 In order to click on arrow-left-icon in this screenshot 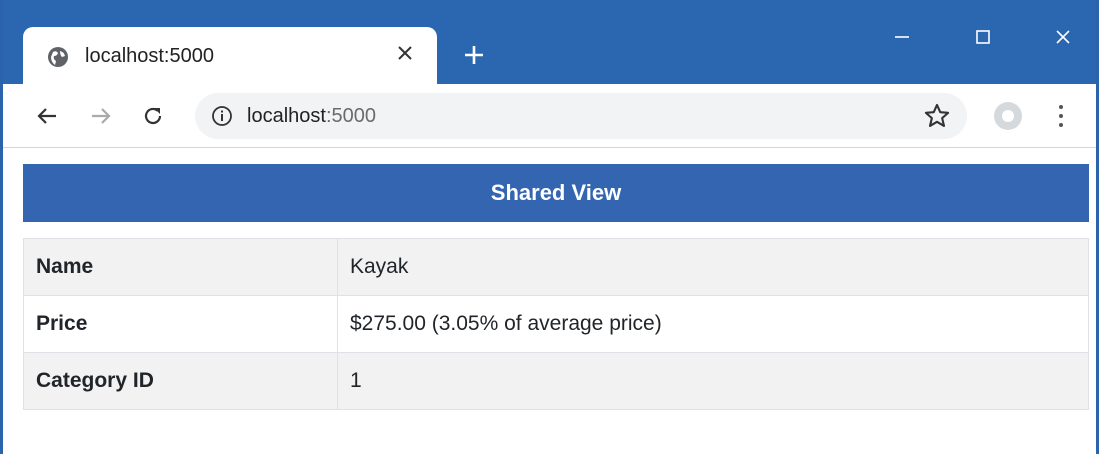, I will do `click(47, 116)`.